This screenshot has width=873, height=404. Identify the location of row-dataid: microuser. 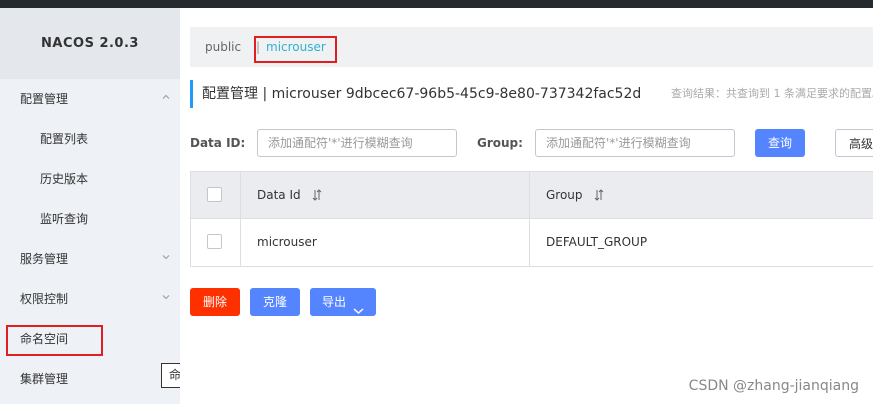
(385, 242).